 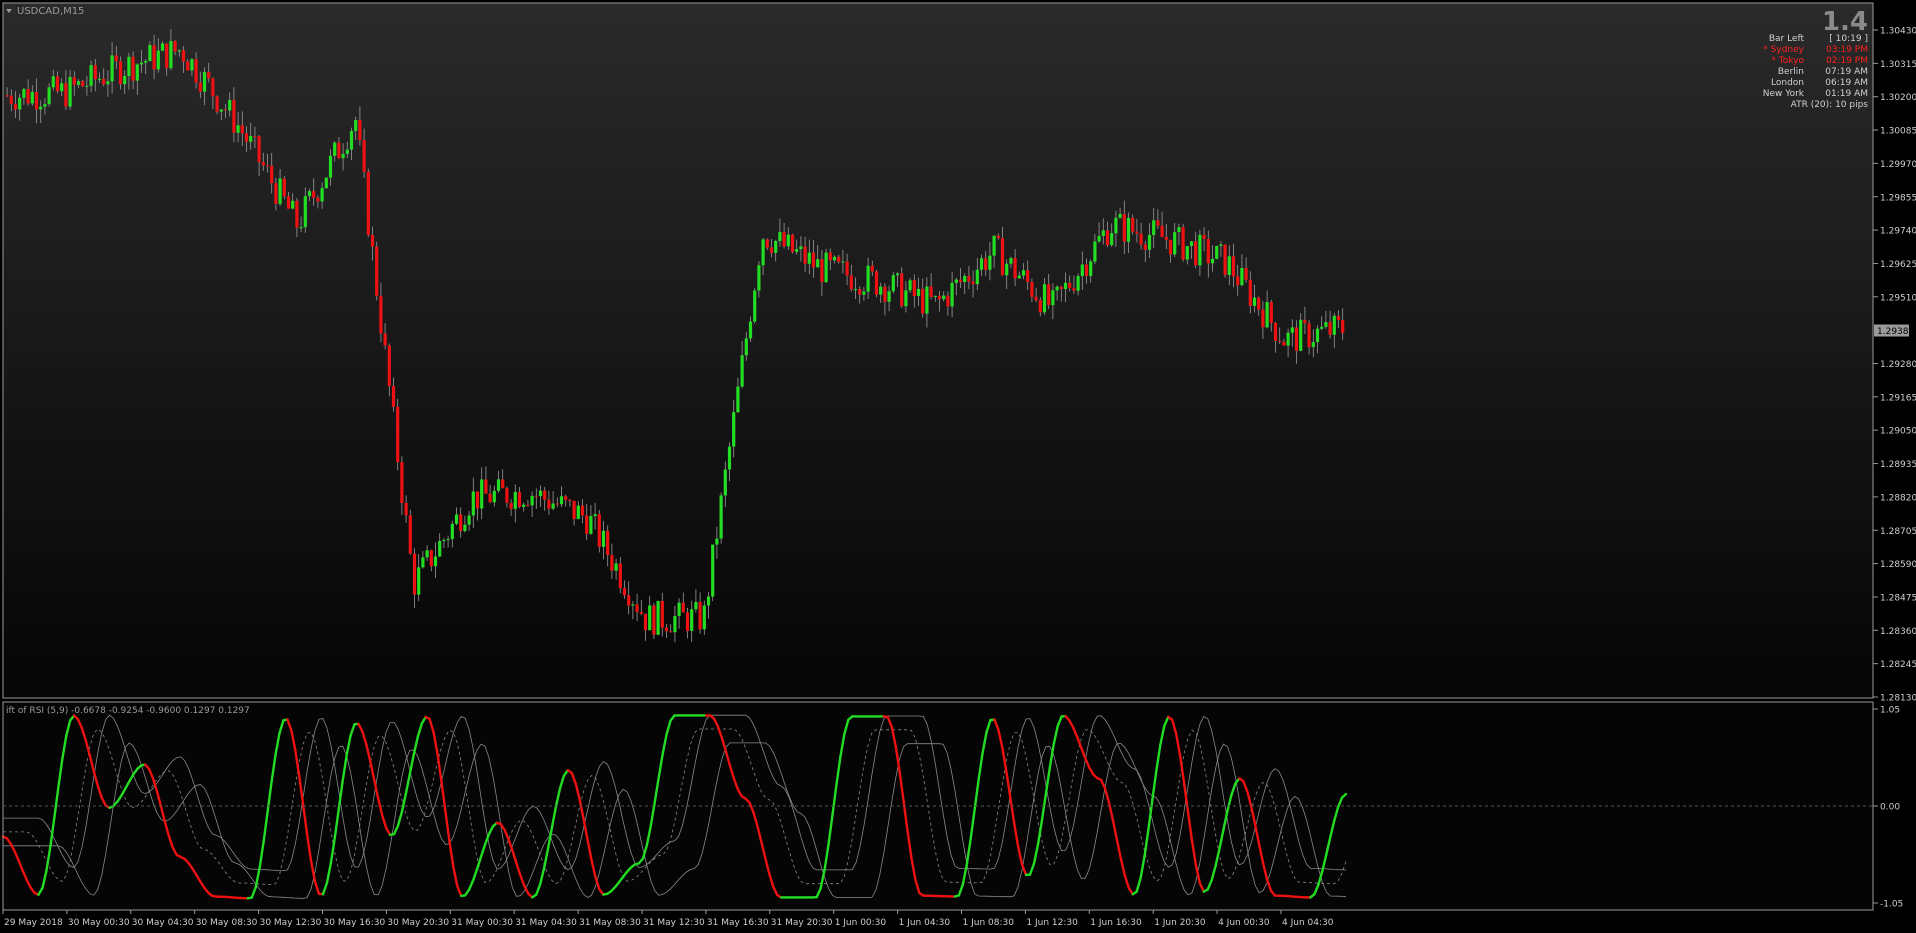 What do you see at coordinates (1891, 905) in the screenshot?
I see `indicator-tick-label: -1.05` at bounding box center [1891, 905].